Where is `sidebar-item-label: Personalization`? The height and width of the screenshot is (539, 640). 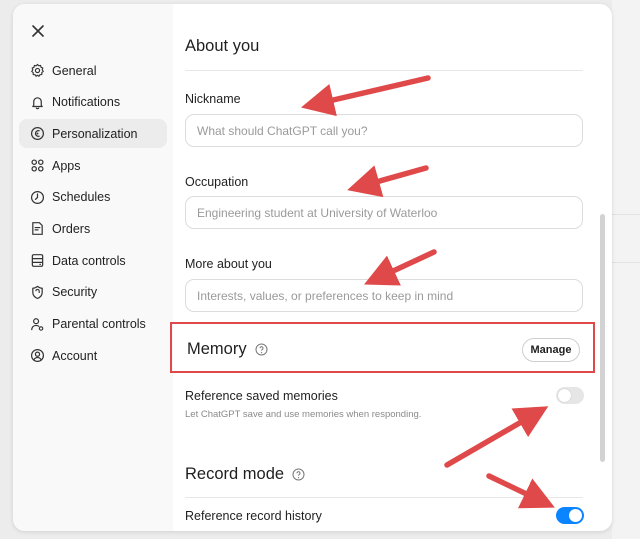 sidebar-item-label: Personalization is located at coordinates (95, 133).